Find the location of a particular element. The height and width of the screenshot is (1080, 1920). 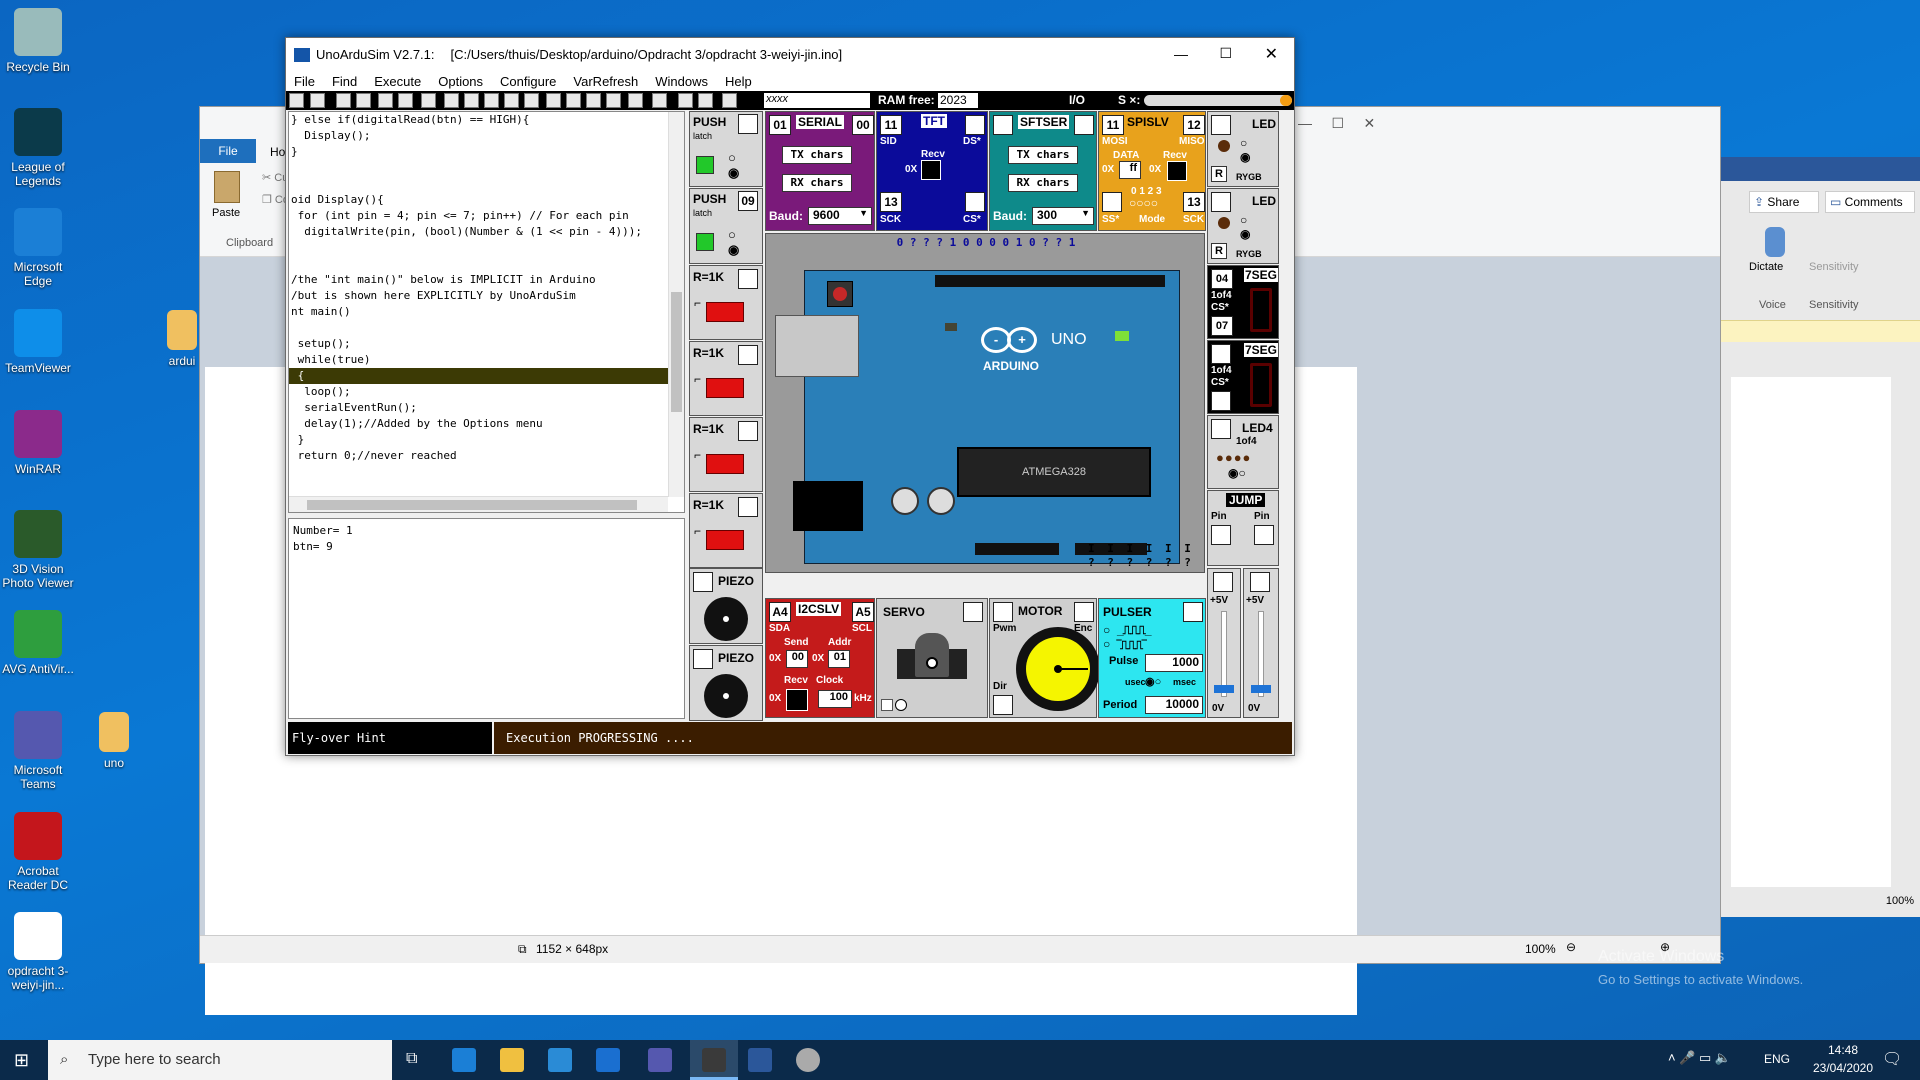

notification-icon: 🗨 is located at coordinates (1892, 1059).